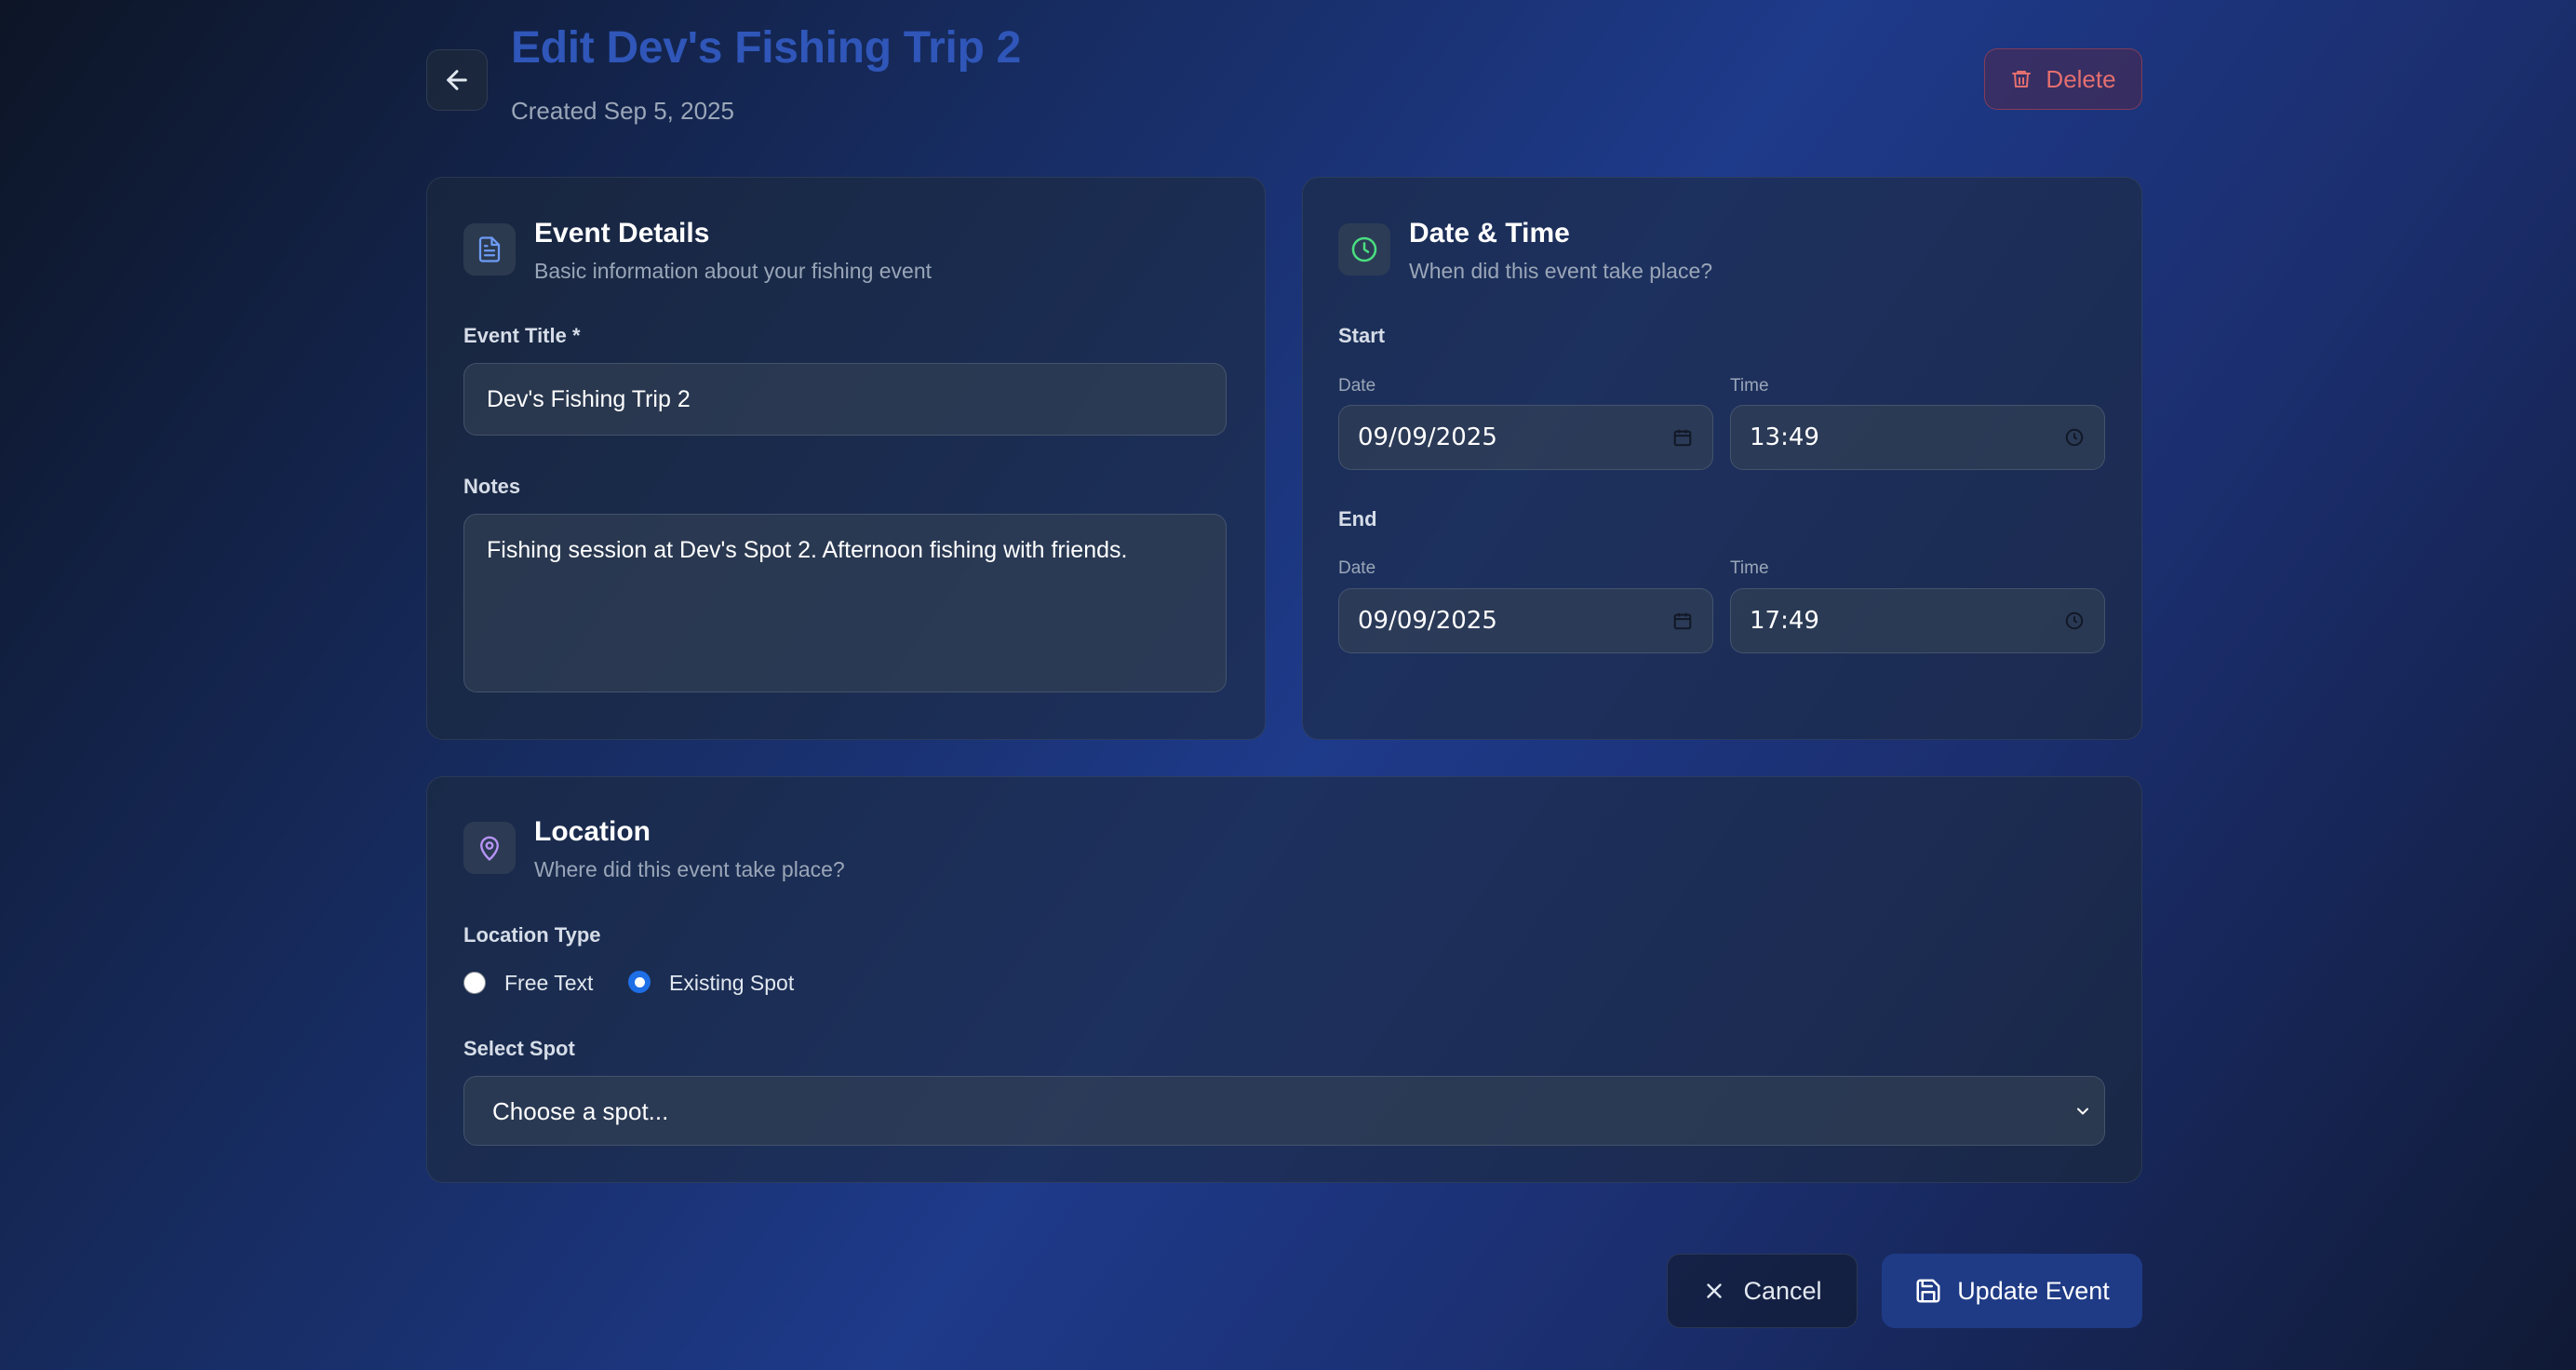 The image size is (2576, 1370). What do you see at coordinates (522, 336) in the screenshot?
I see `event-title-label: Event Title *` at bounding box center [522, 336].